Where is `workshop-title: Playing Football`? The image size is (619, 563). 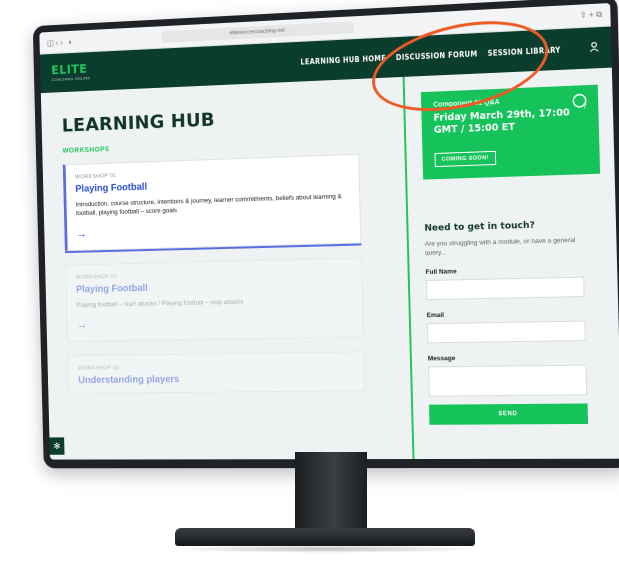 workshop-title: Playing Football is located at coordinates (214, 286).